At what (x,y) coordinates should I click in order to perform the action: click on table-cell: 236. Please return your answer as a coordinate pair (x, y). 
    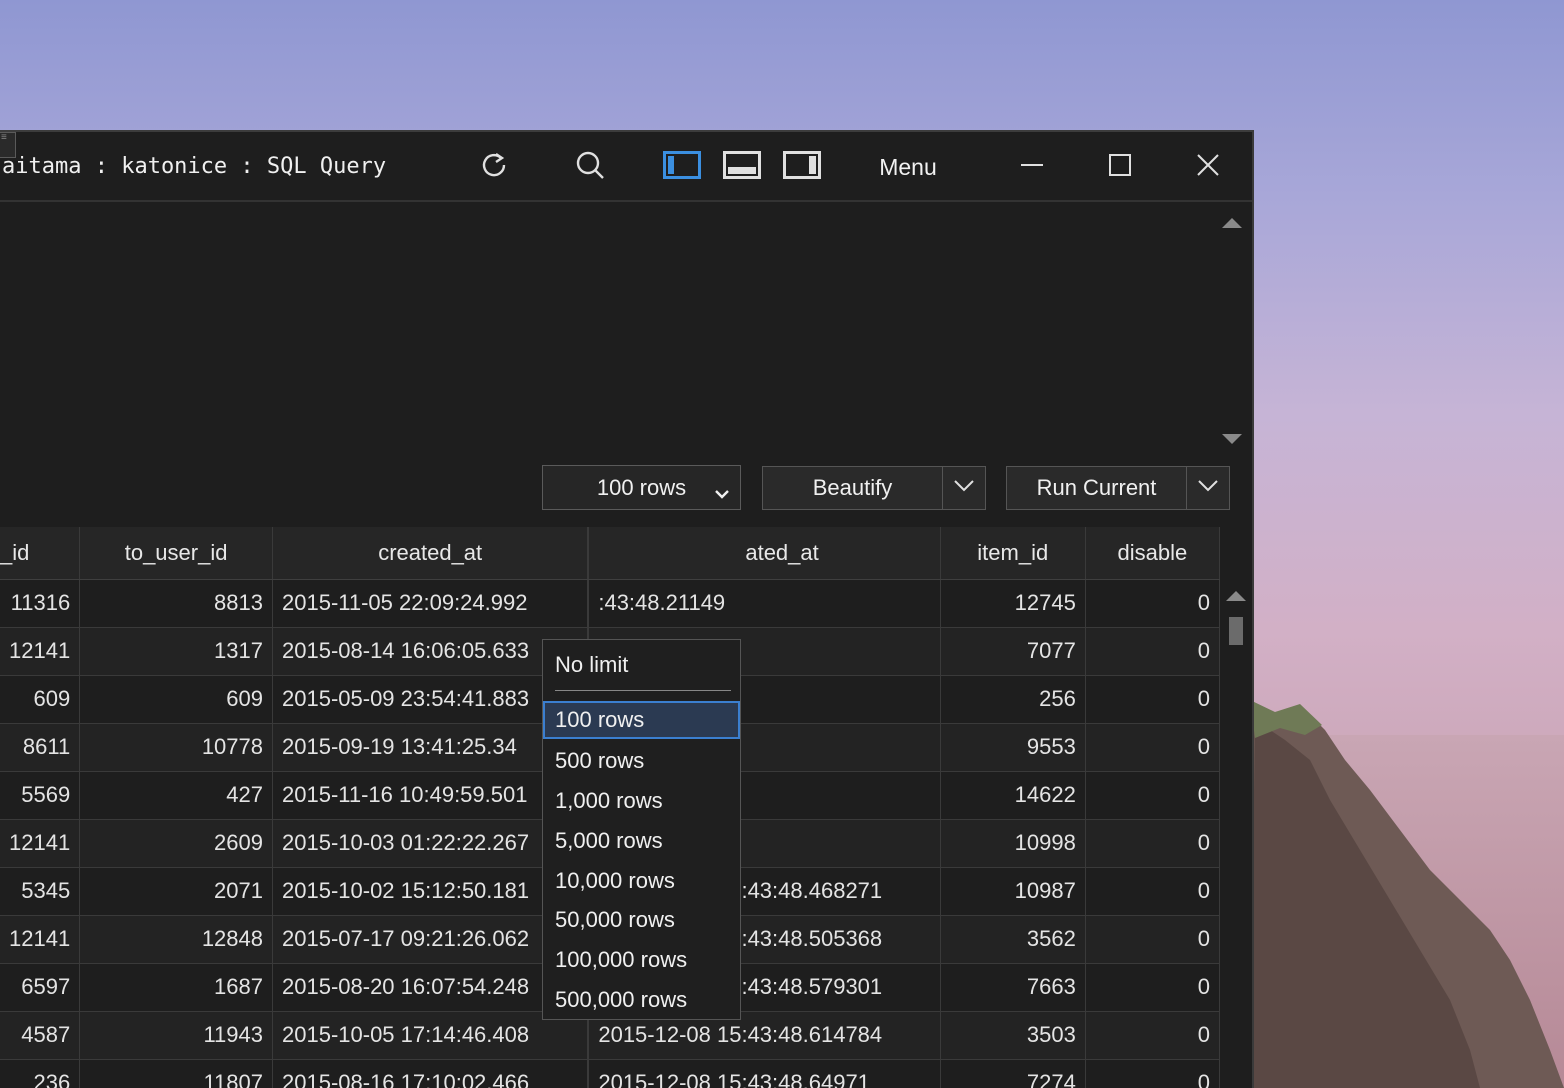
    Looking at the image, I should click on (40, 1073).